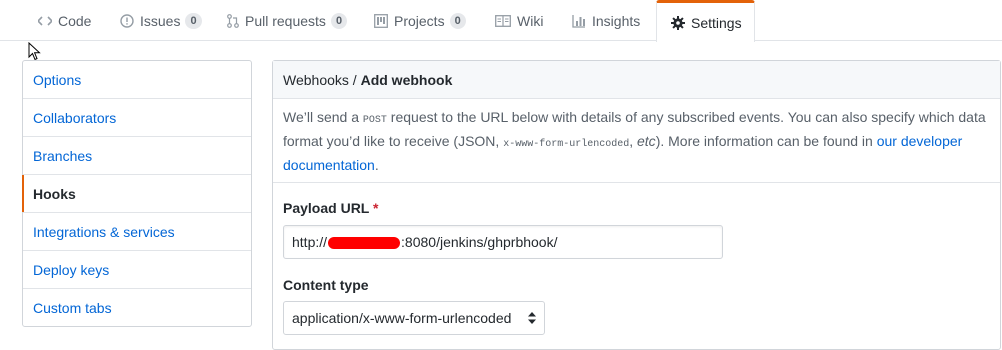 The height and width of the screenshot is (350, 1002). What do you see at coordinates (34, 51) in the screenshot?
I see `mouse-cursor-icon` at bounding box center [34, 51].